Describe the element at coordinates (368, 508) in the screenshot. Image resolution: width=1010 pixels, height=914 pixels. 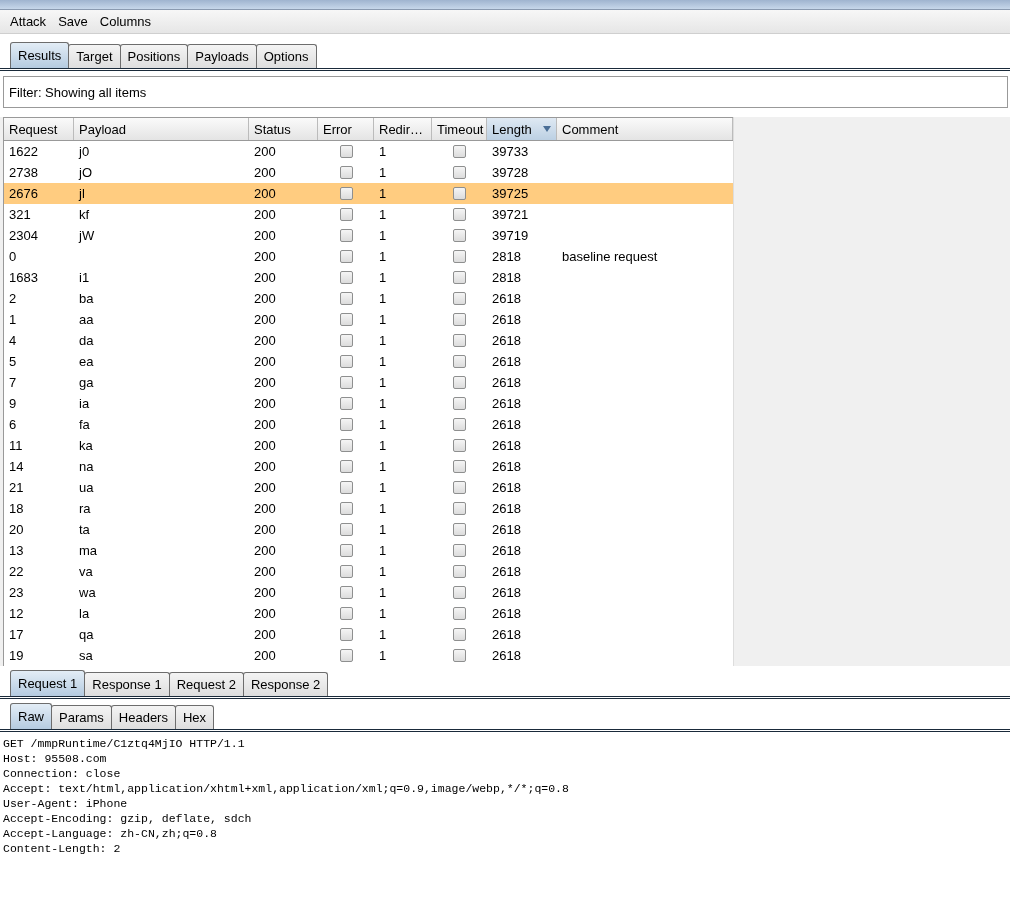
I see `table-row: 18 ra 200 1 2618` at that location.